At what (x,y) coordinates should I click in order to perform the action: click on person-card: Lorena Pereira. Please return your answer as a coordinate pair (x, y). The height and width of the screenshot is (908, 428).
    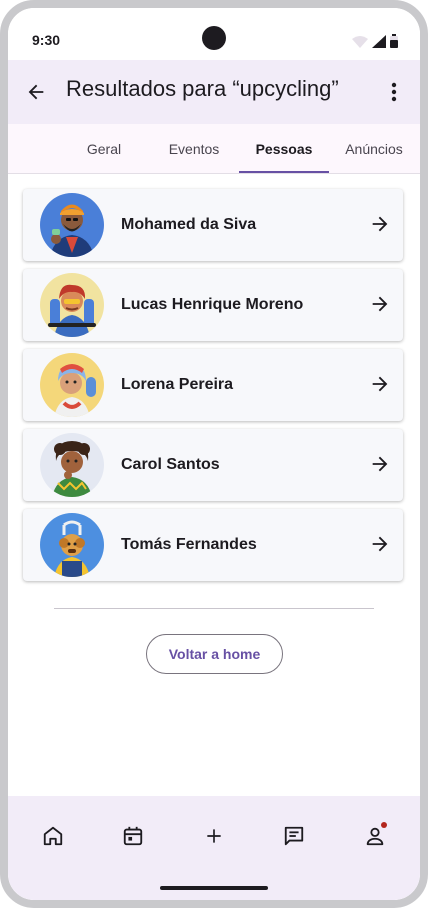
    Looking at the image, I should click on (213, 385).